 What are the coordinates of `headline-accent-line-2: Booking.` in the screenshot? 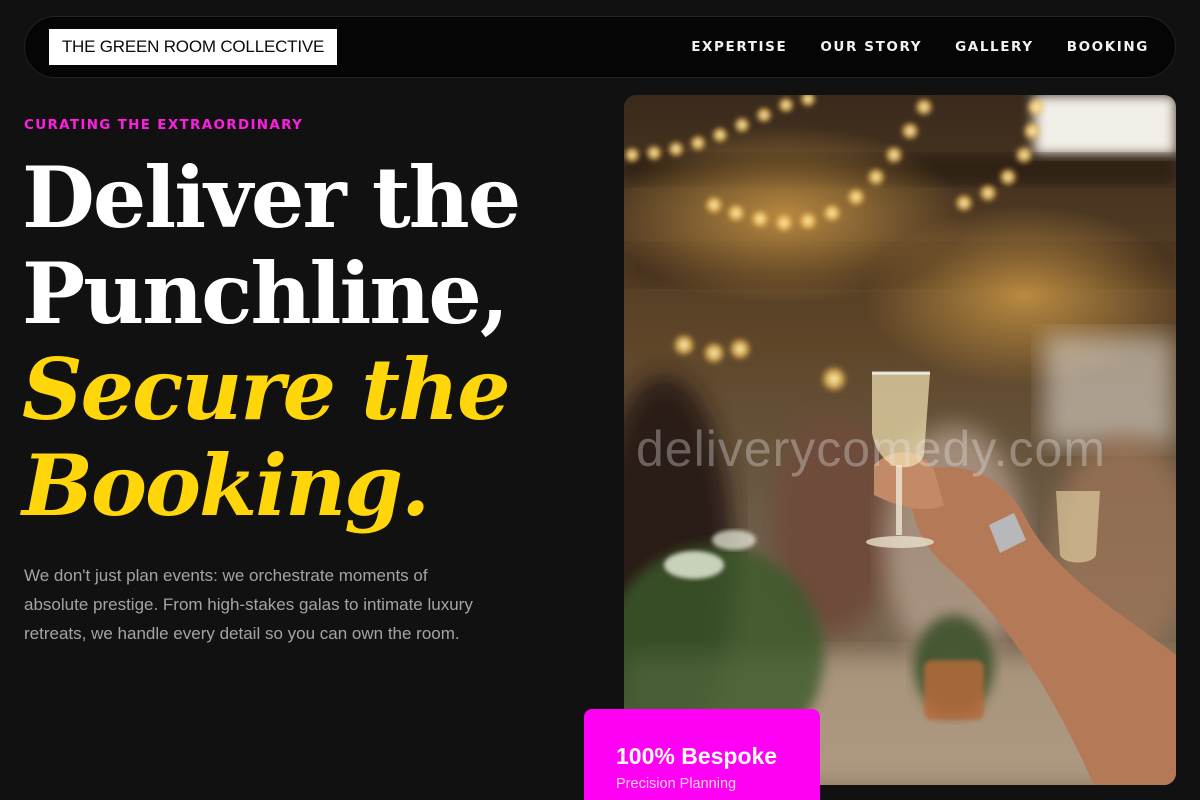 It's located at (226, 485).